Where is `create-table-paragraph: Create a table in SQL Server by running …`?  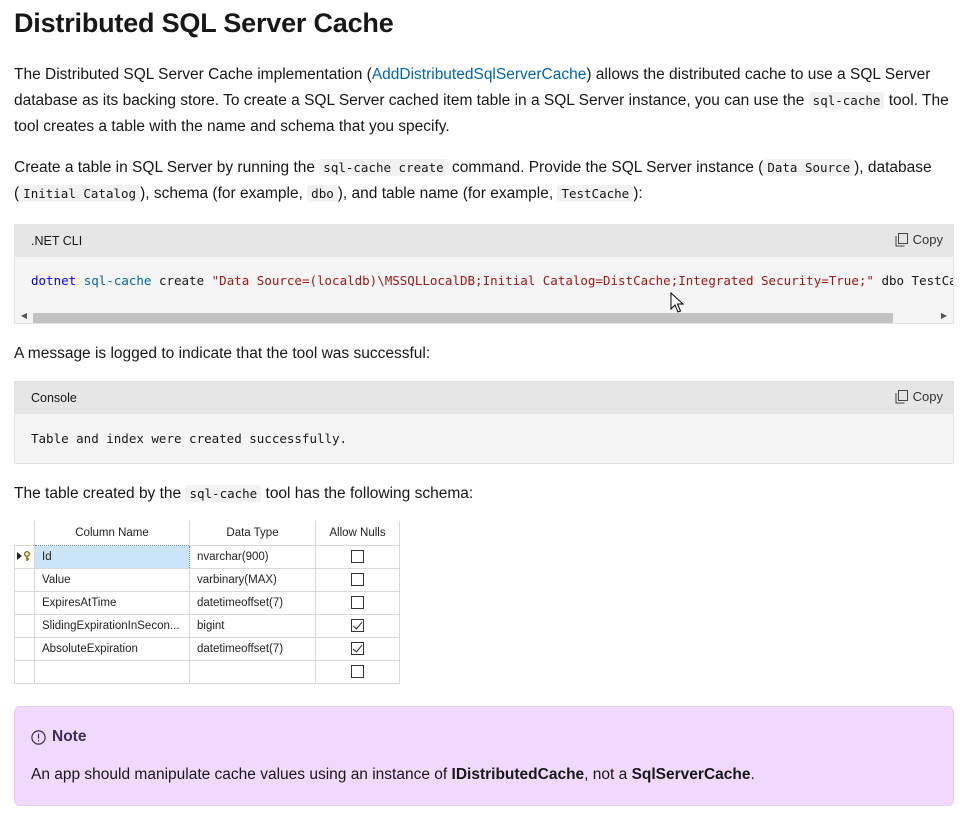 create-table-paragraph: Create a table in SQL Server by running … is located at coordinates (484, 181).